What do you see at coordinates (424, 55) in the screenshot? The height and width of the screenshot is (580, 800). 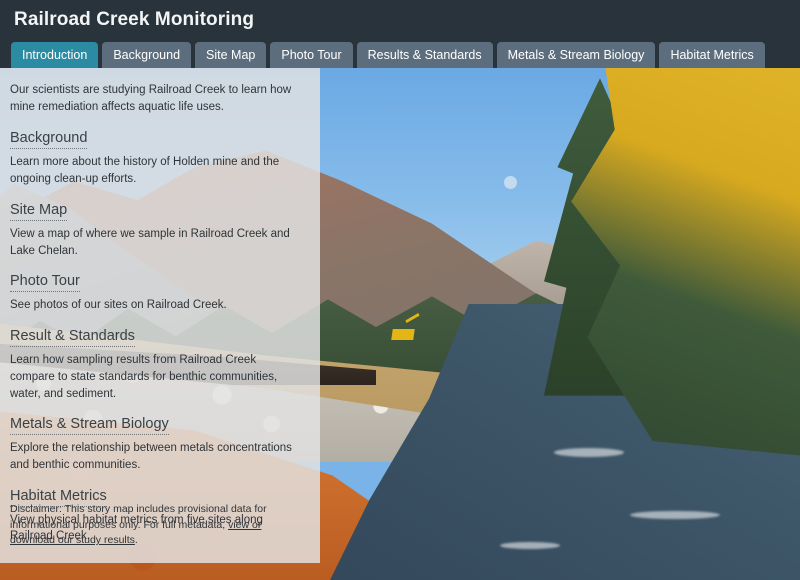 I see `tab-results-standards: Results & Standards` at bounding box center [424, 55].